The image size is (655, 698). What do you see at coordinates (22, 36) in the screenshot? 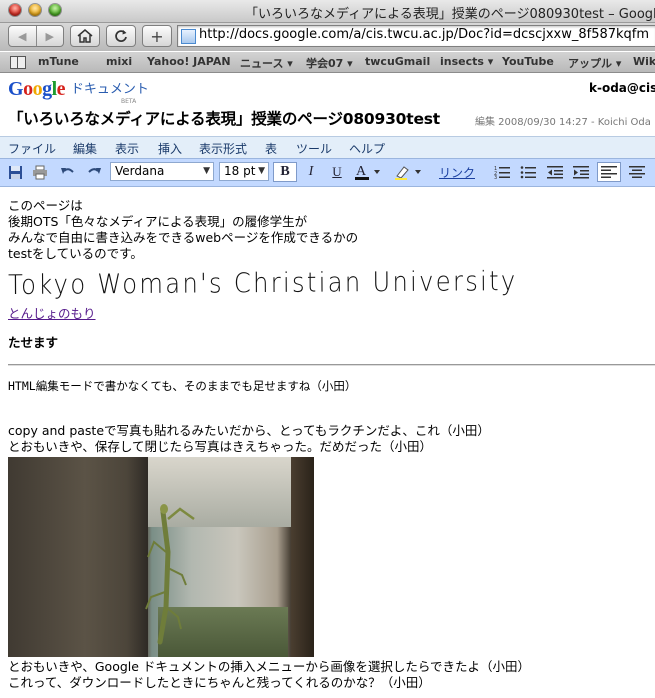
I see `back-icon: ◀` at bounding box center [22, 36].